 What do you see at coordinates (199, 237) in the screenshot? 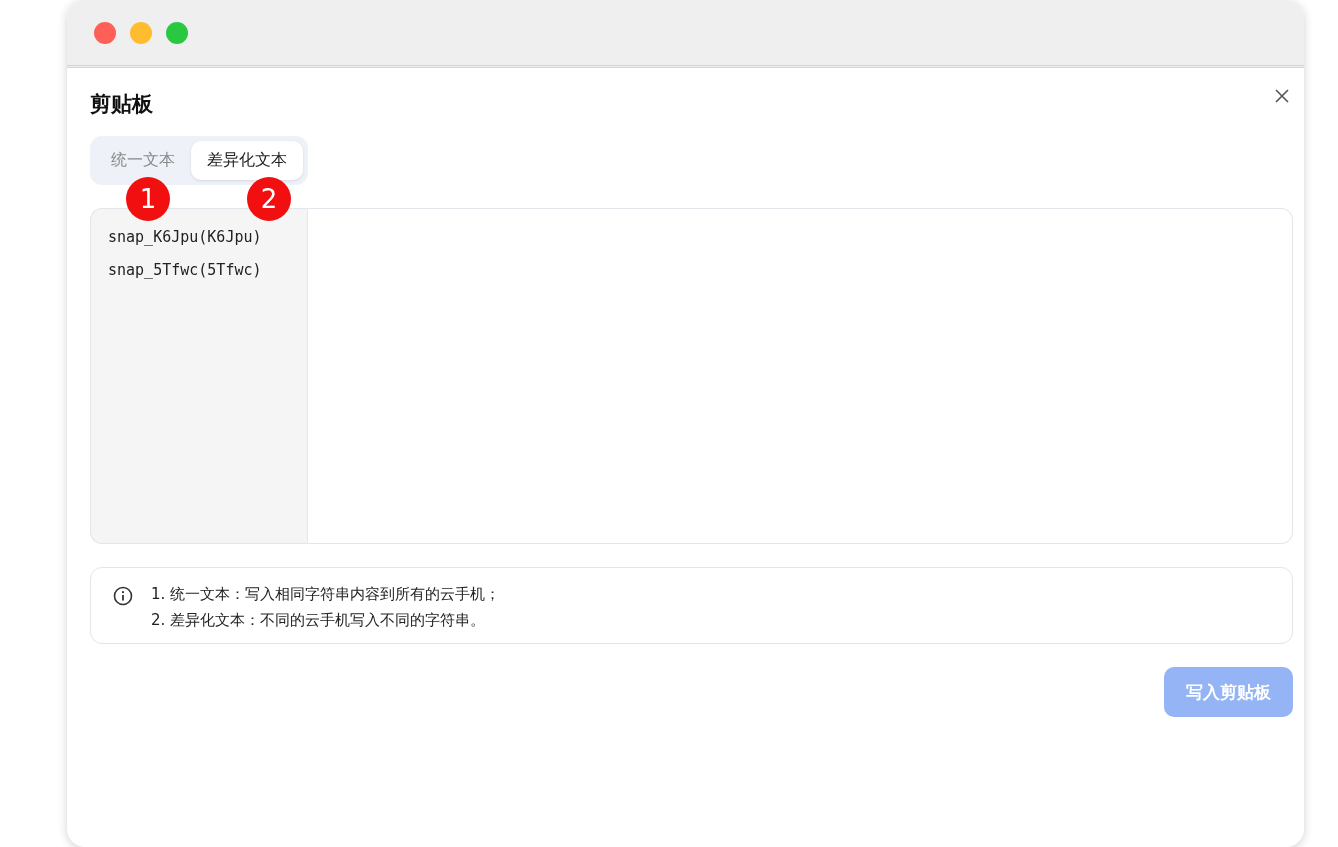
I see `device-item: snap_K6Jpu(K6Jpu)` at bounding box center [199, 237].